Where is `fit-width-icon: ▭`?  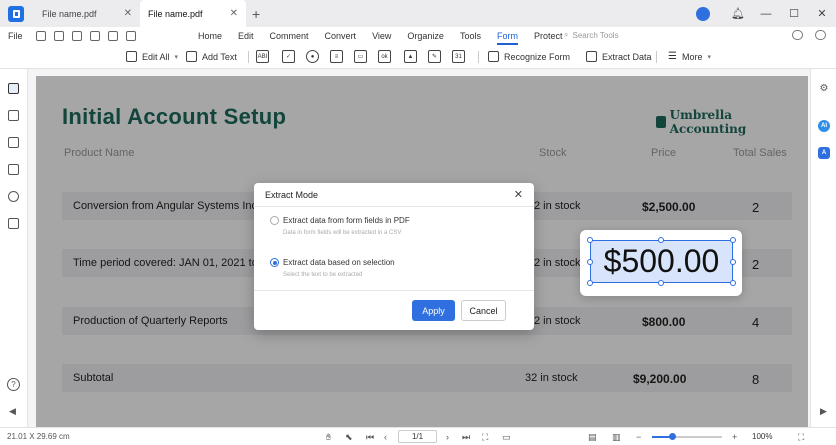 fit-width-icon: ▭ is located at coordinates (506, 437).